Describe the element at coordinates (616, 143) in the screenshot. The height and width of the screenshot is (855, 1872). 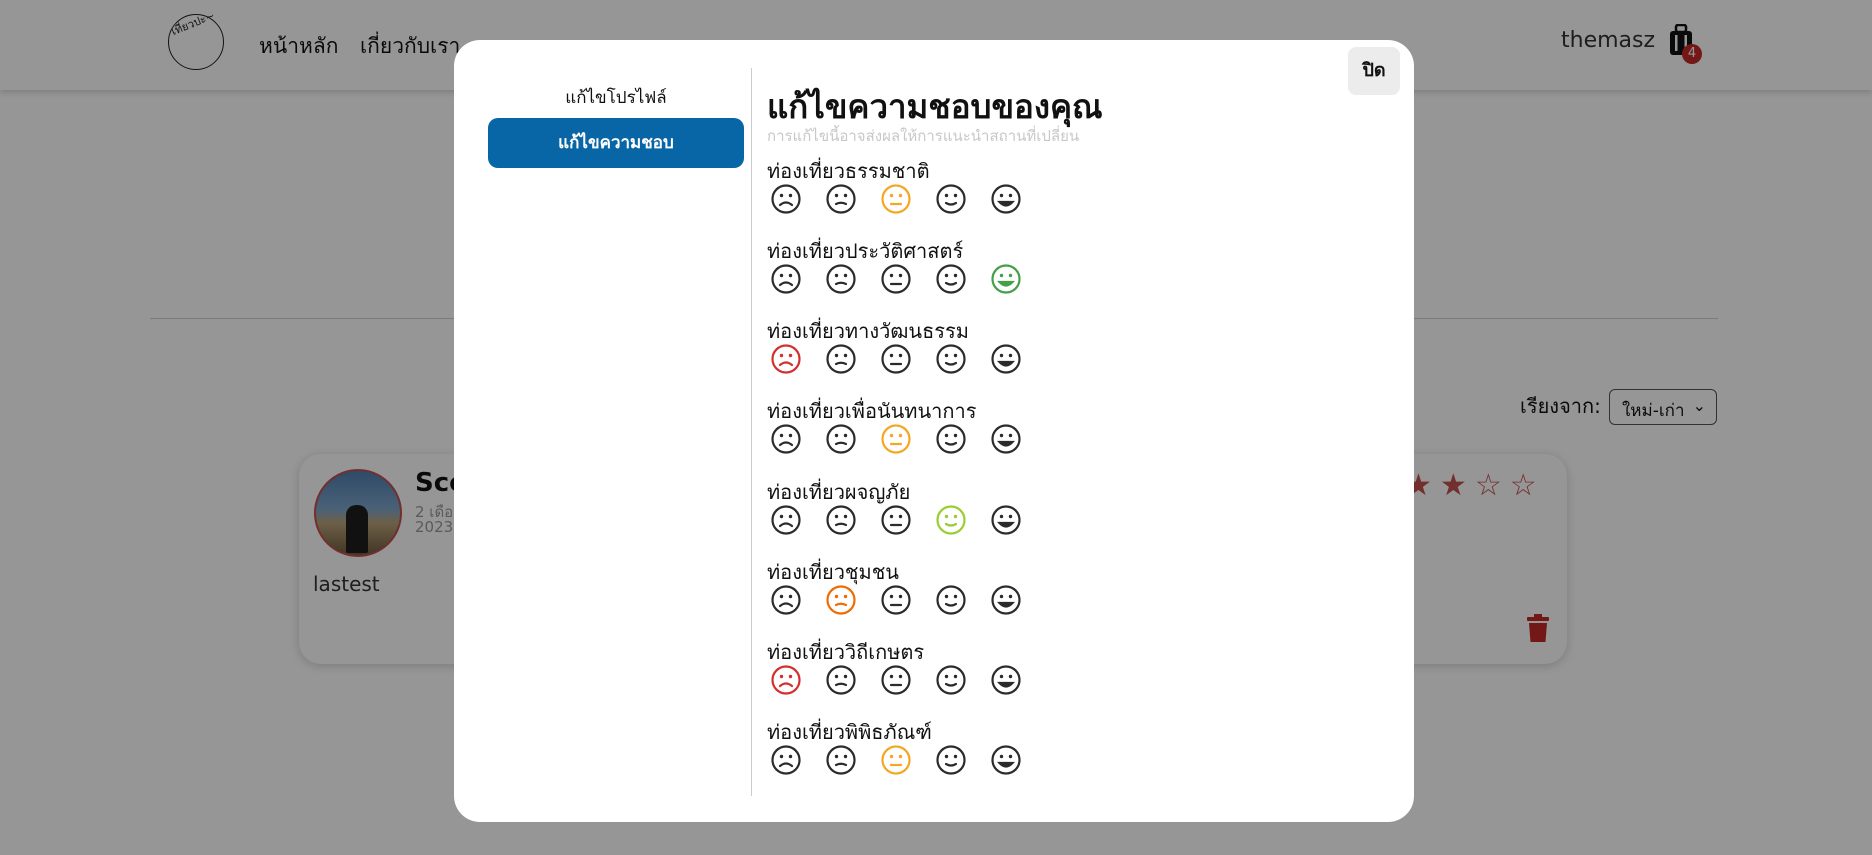
I see `sidebar-item-edit-preferences: แก้ไขความชอบ` at that location.